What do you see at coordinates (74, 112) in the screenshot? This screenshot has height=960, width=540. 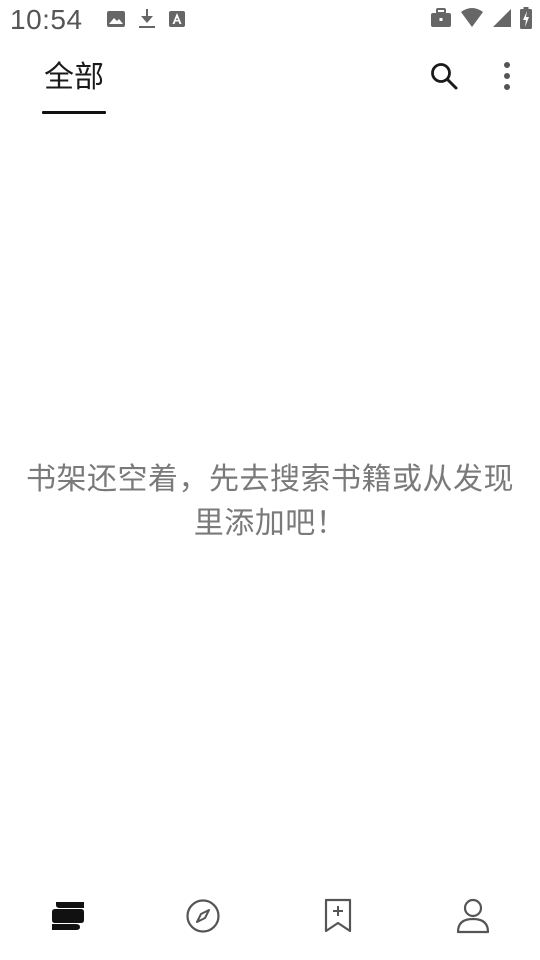 I see `tab-indicator` at bounding box center [74, 112].